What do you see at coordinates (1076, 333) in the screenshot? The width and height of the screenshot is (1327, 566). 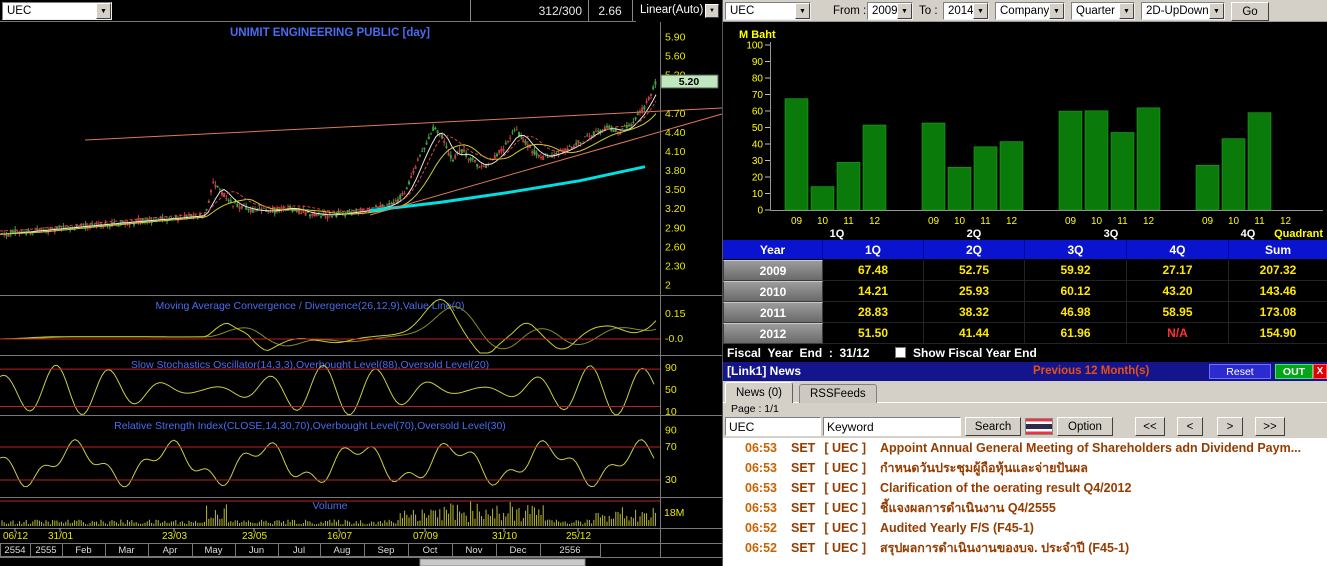 I see `value-cell: 61.96` at bounding box center [1076, 333].